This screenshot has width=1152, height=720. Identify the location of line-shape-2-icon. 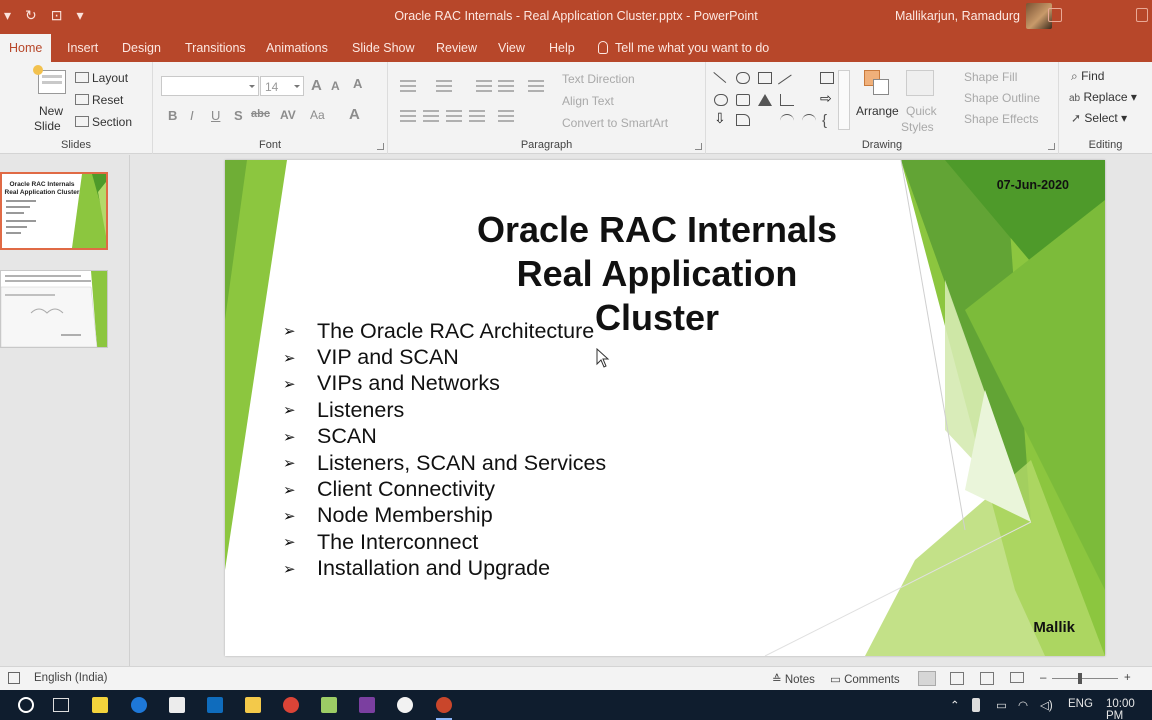
(788, 84).